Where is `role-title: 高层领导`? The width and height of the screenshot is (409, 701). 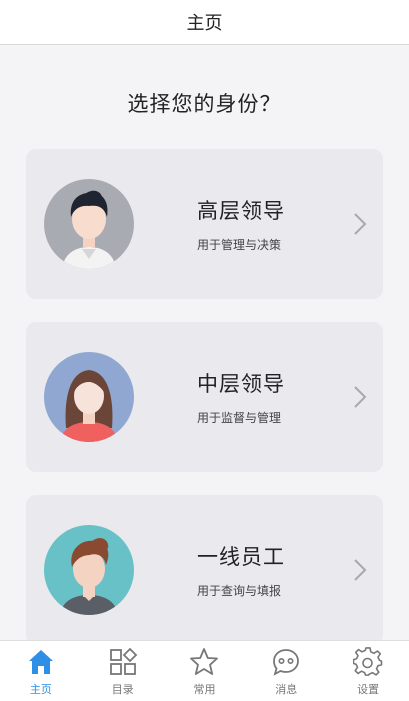 role-title: 高层领导 is located at coordinates (241, 211).